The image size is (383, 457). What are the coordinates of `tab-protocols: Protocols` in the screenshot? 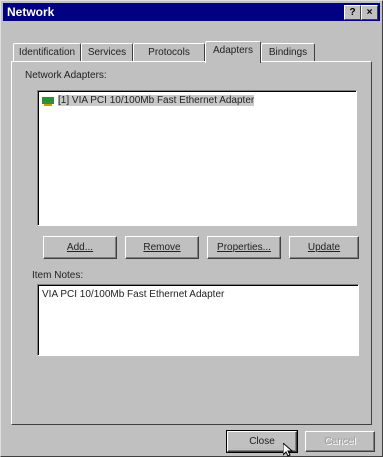 It's located at (169, 52).